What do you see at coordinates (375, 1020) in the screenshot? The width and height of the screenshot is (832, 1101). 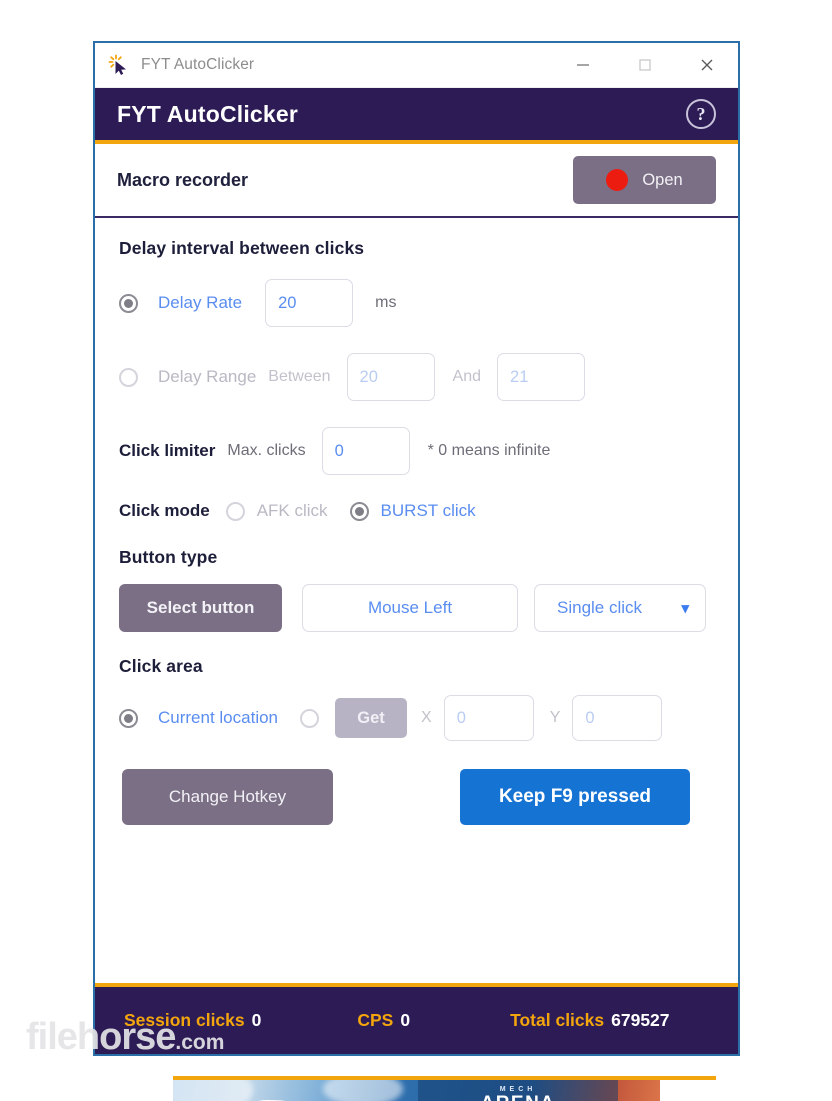 I see `cps-label: CPS` at bounding box center [375, 1020].